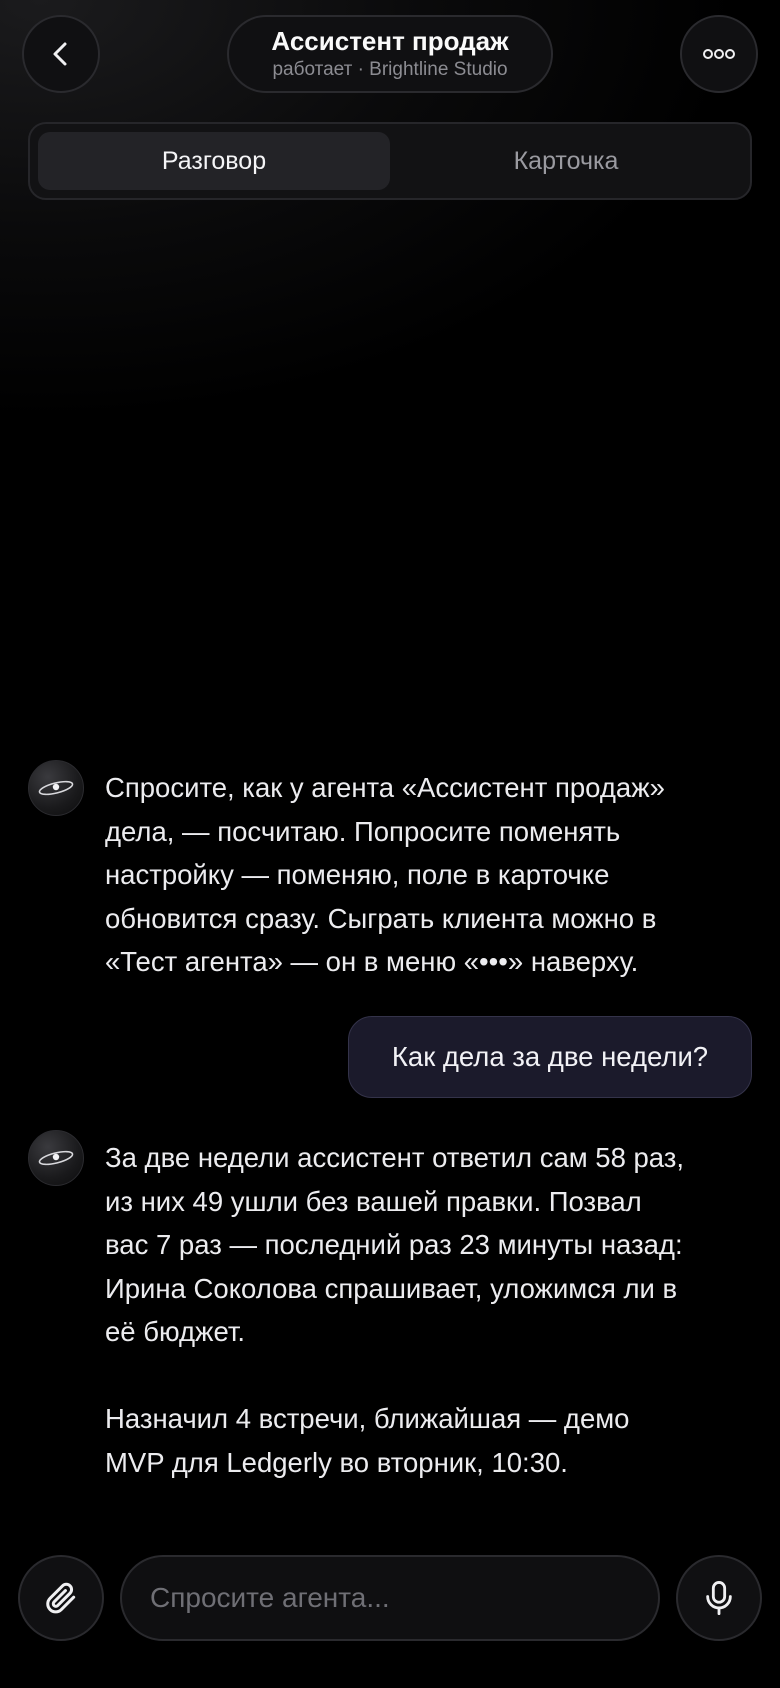  Describe the element at coordinates (372, 961) in the screenshot. I see `message-line: «Тест агента» — он в меню «•••» наверху.` at that location.